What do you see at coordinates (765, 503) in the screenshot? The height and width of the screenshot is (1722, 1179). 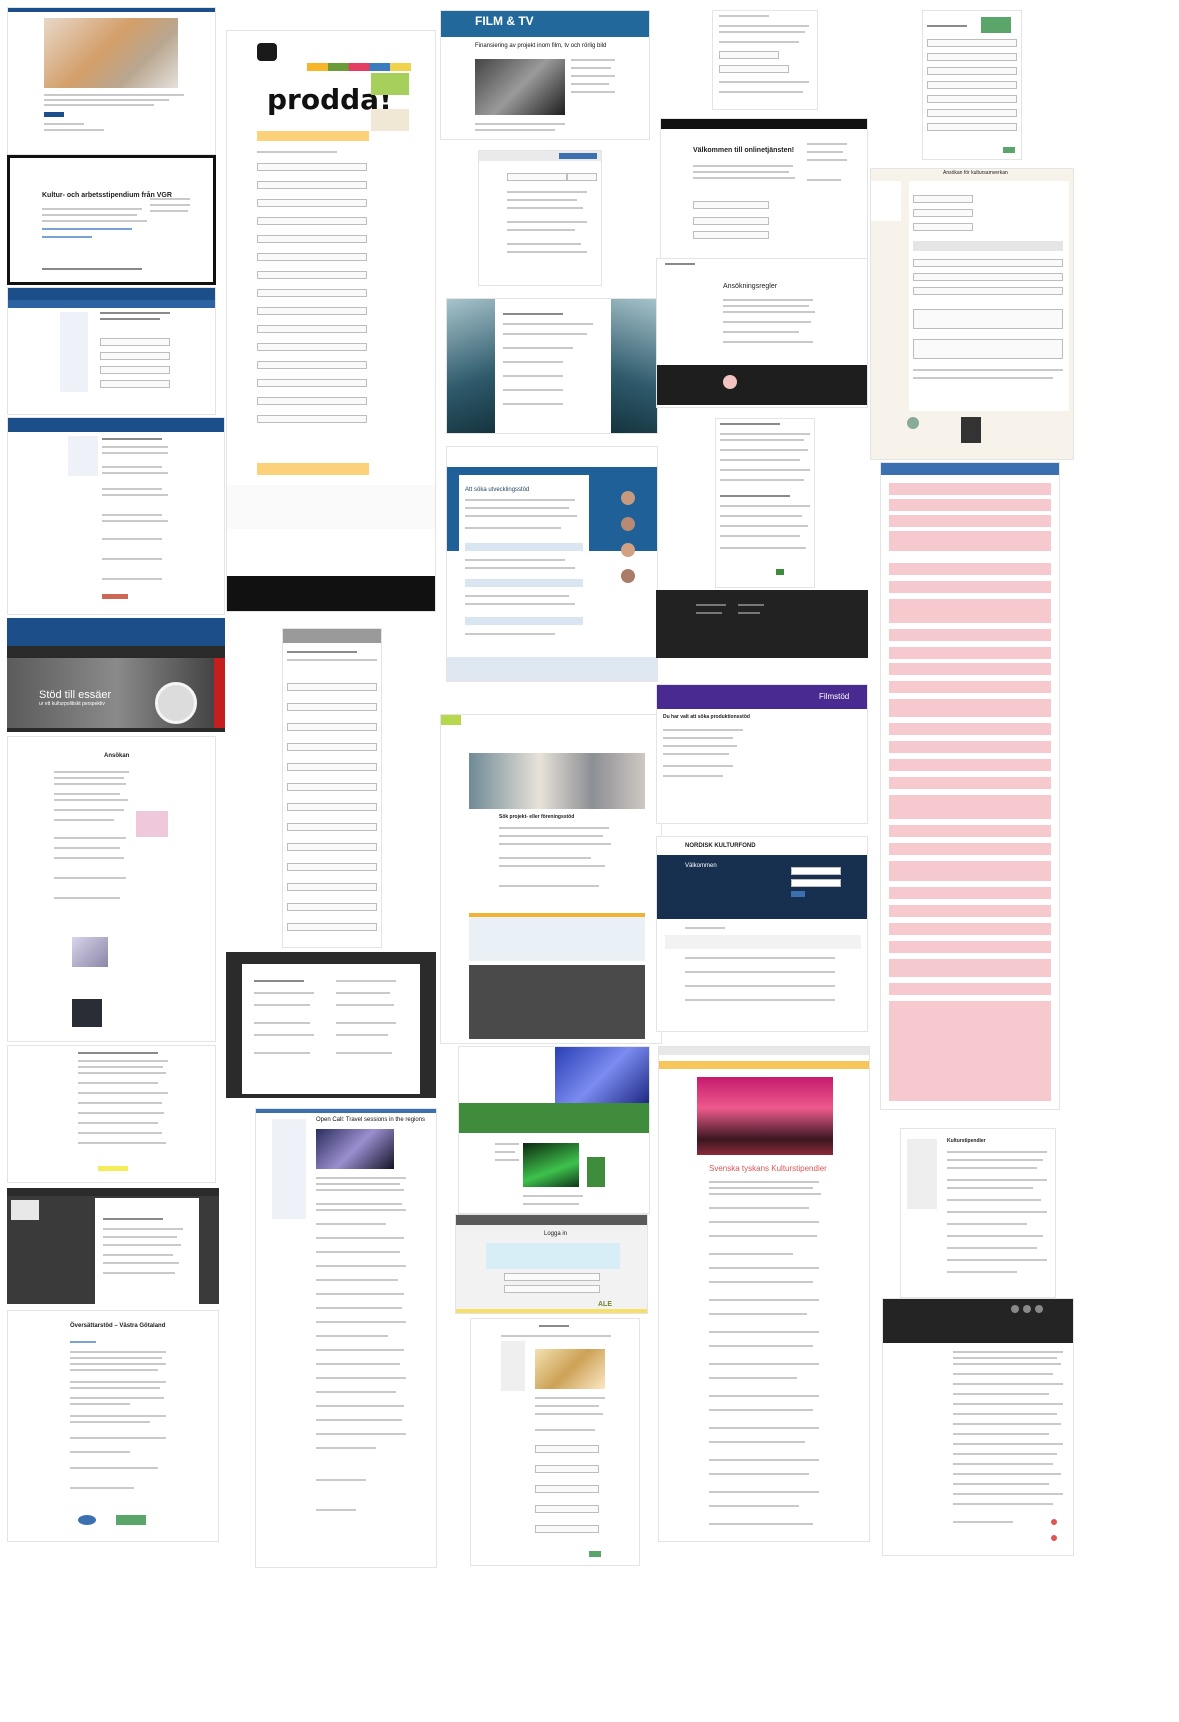 I see `thumbnail-text-article` at bounding box center [765, 503].